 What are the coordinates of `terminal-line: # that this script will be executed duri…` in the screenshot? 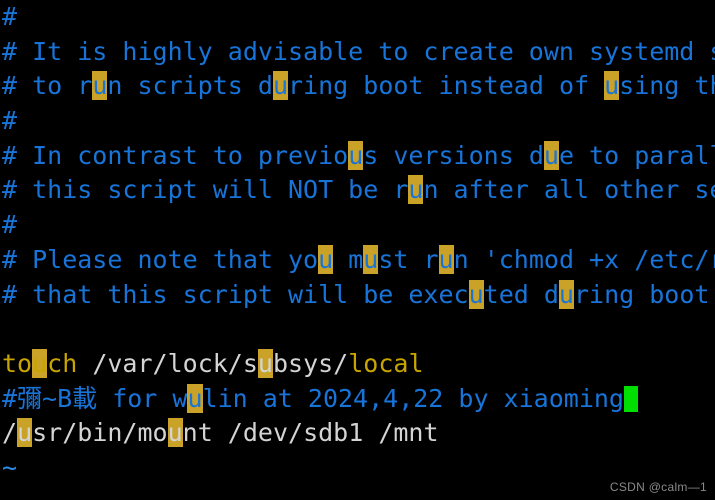 It's located at (357, 295).